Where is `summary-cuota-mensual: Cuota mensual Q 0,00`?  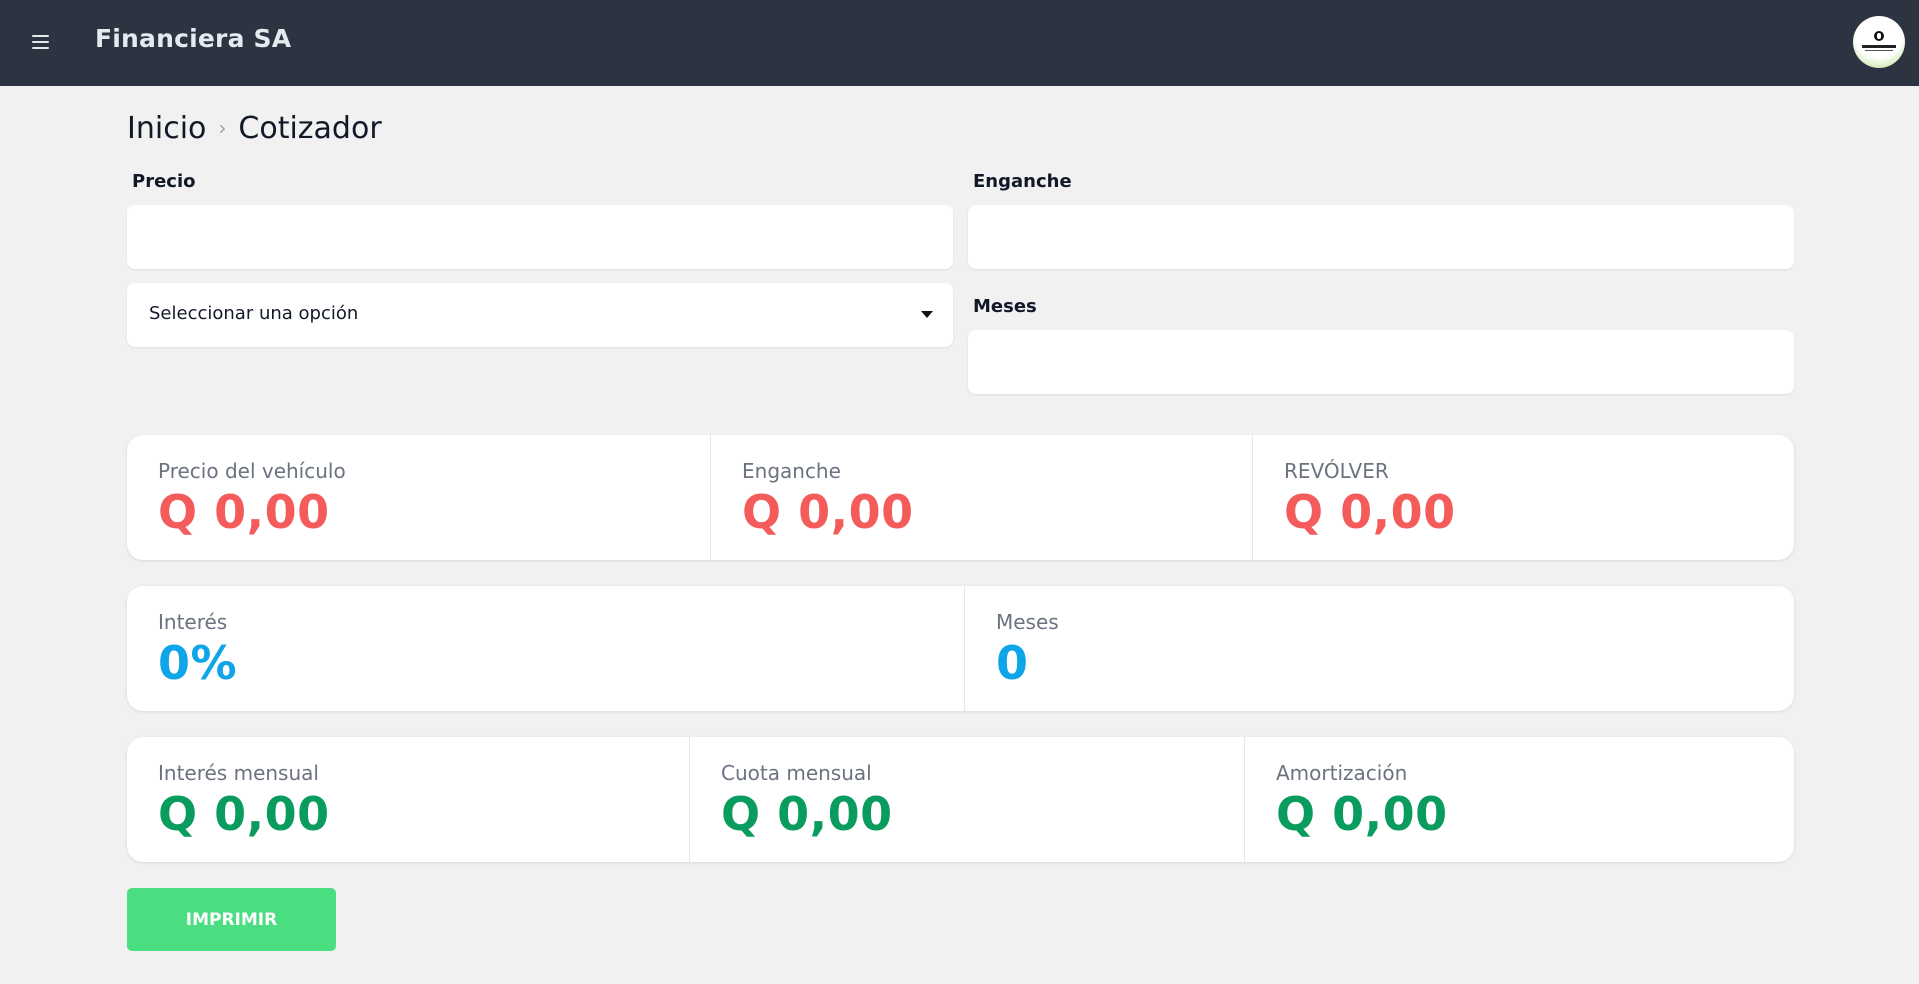
summary-cuota-mensual: Cuota mensual Q 0,00 is located at coordinates (966, 799).